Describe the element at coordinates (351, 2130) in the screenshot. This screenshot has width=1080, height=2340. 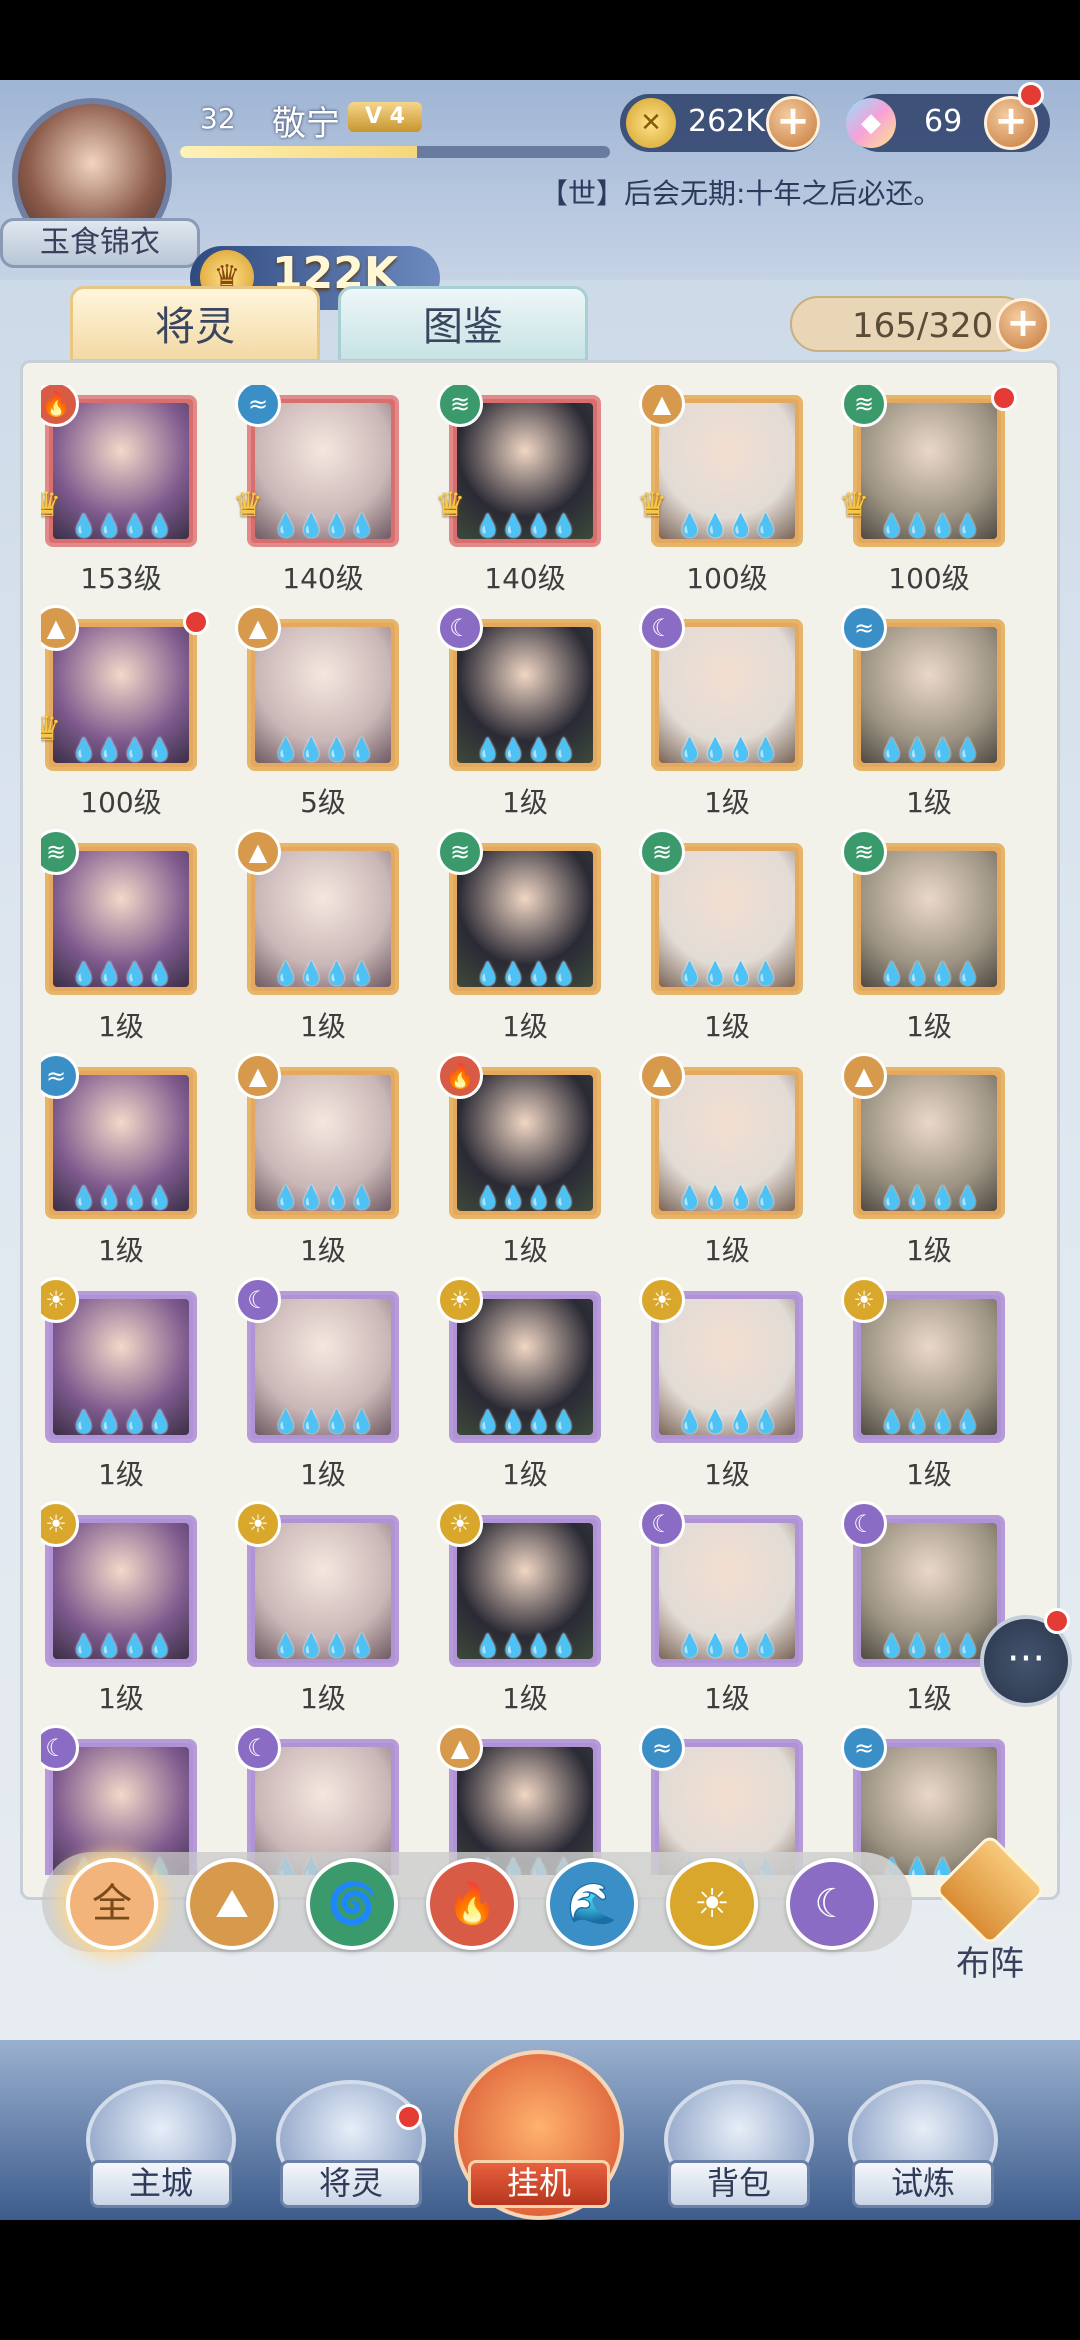
I see `nav-heroes: 将灵` at that location.